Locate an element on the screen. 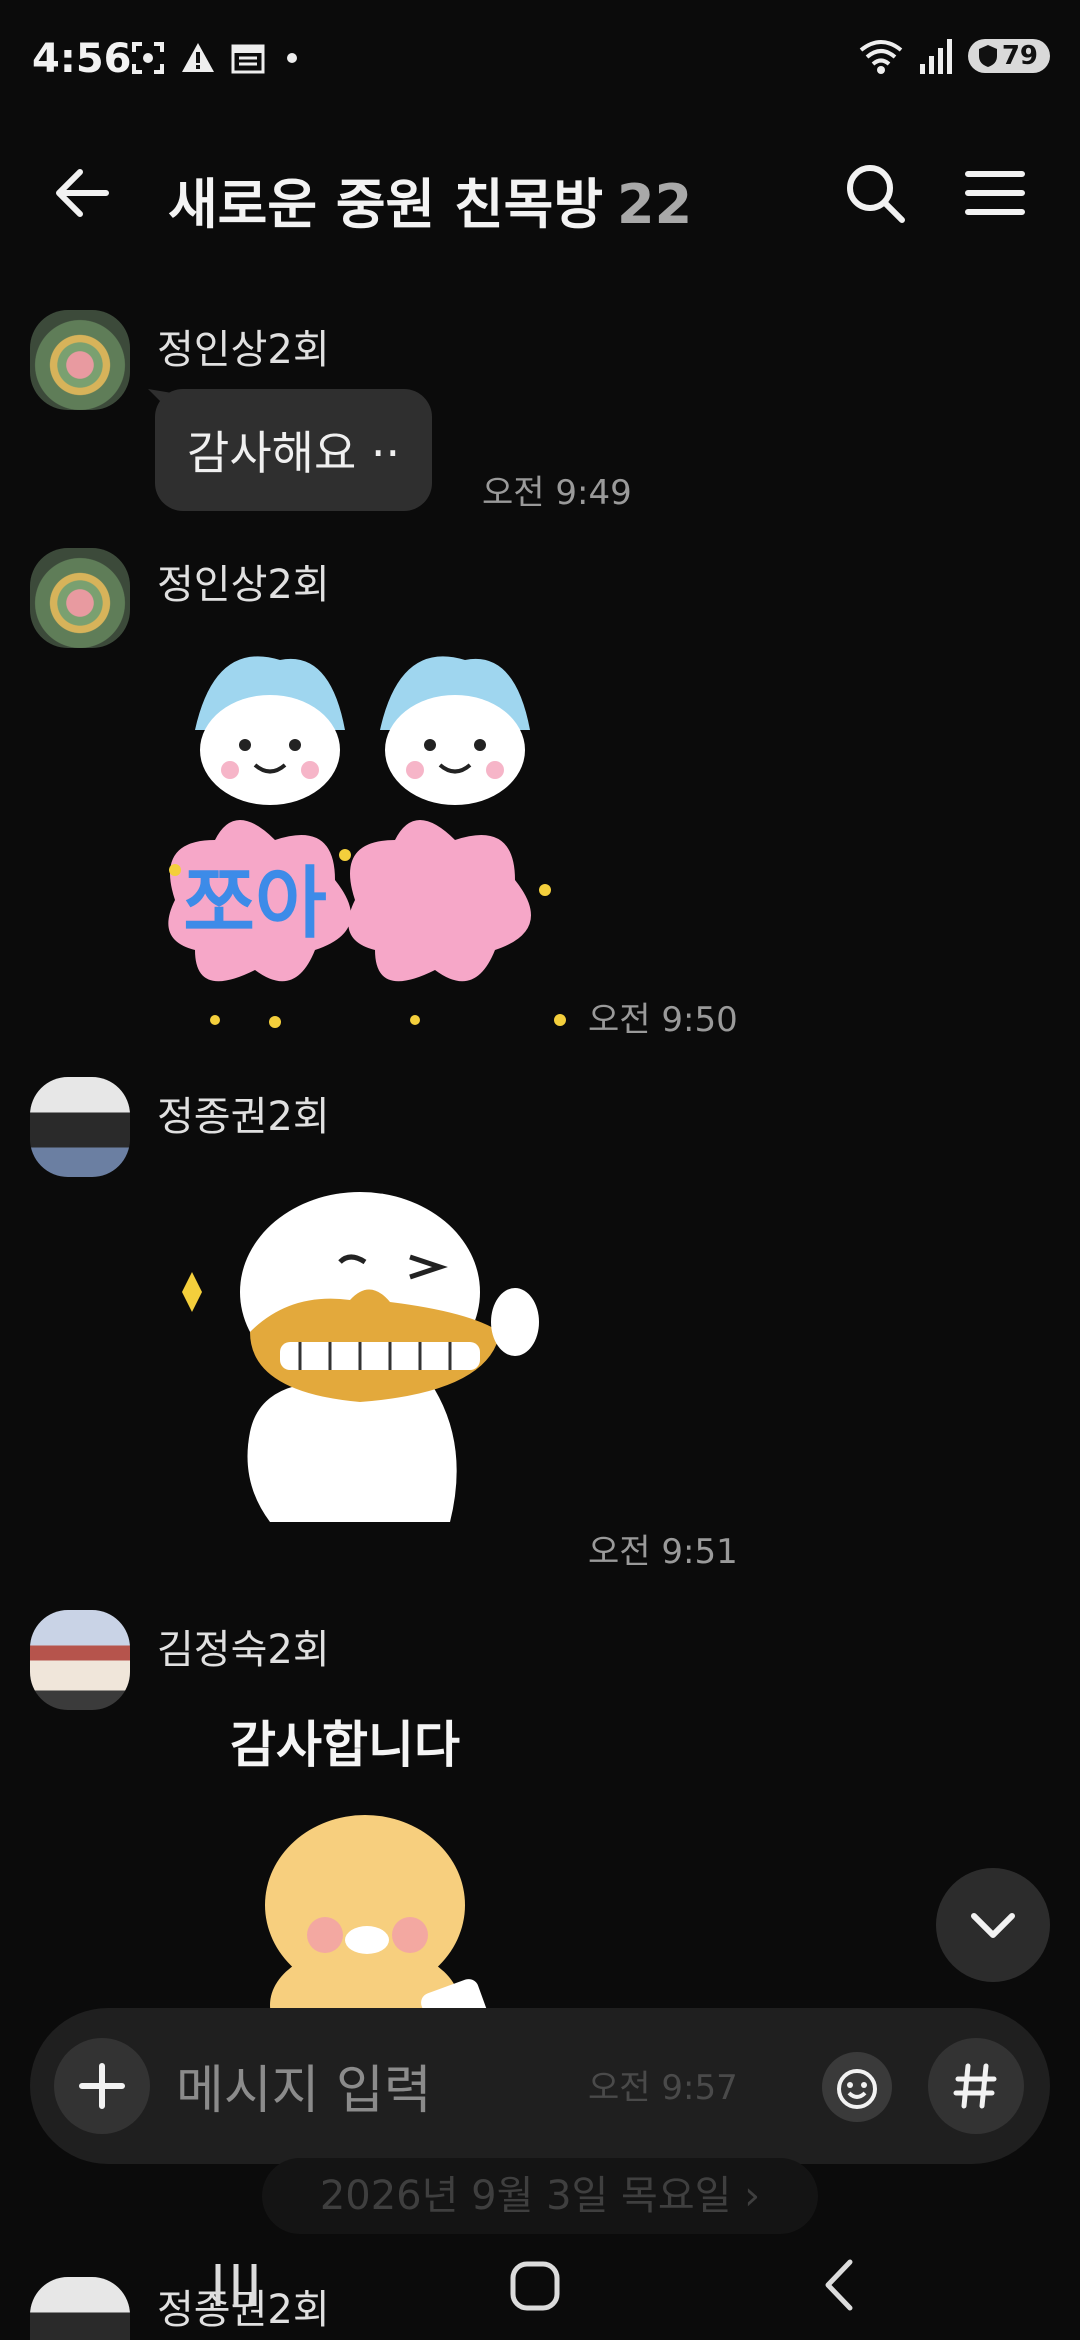 The width and height of the screenshot is (1080, 2340). nav-back-icon is located at coordinates (840, 2284).